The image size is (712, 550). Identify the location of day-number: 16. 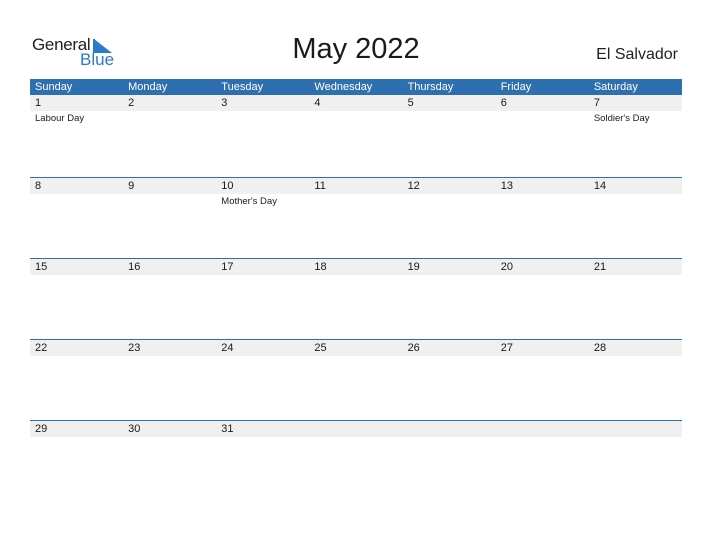
(134, 267).